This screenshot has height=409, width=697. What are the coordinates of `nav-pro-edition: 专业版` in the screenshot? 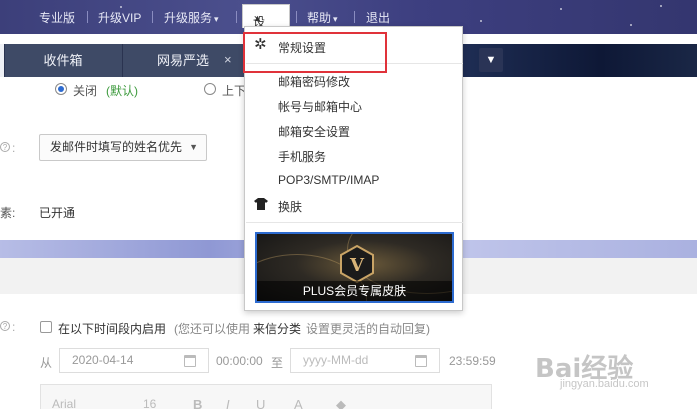 It's located at (57, 17).